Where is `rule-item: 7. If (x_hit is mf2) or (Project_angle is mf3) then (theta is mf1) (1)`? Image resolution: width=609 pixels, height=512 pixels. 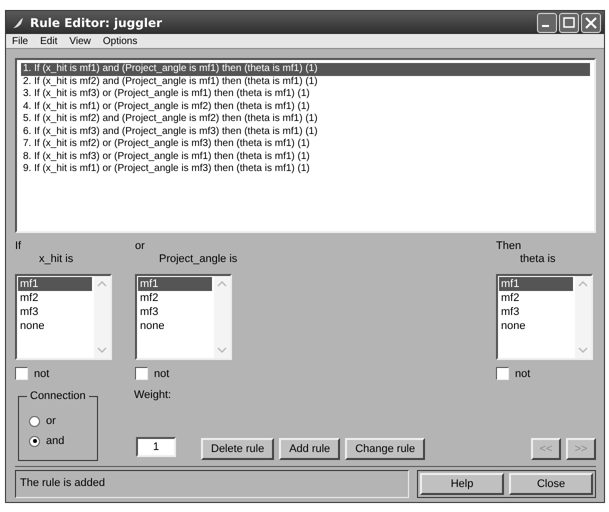
rule-item: 7. If (x_hit is mf2) or (Project_angle is mf3) then (theta is mf1) (1) is located at coordinates (305, 144).